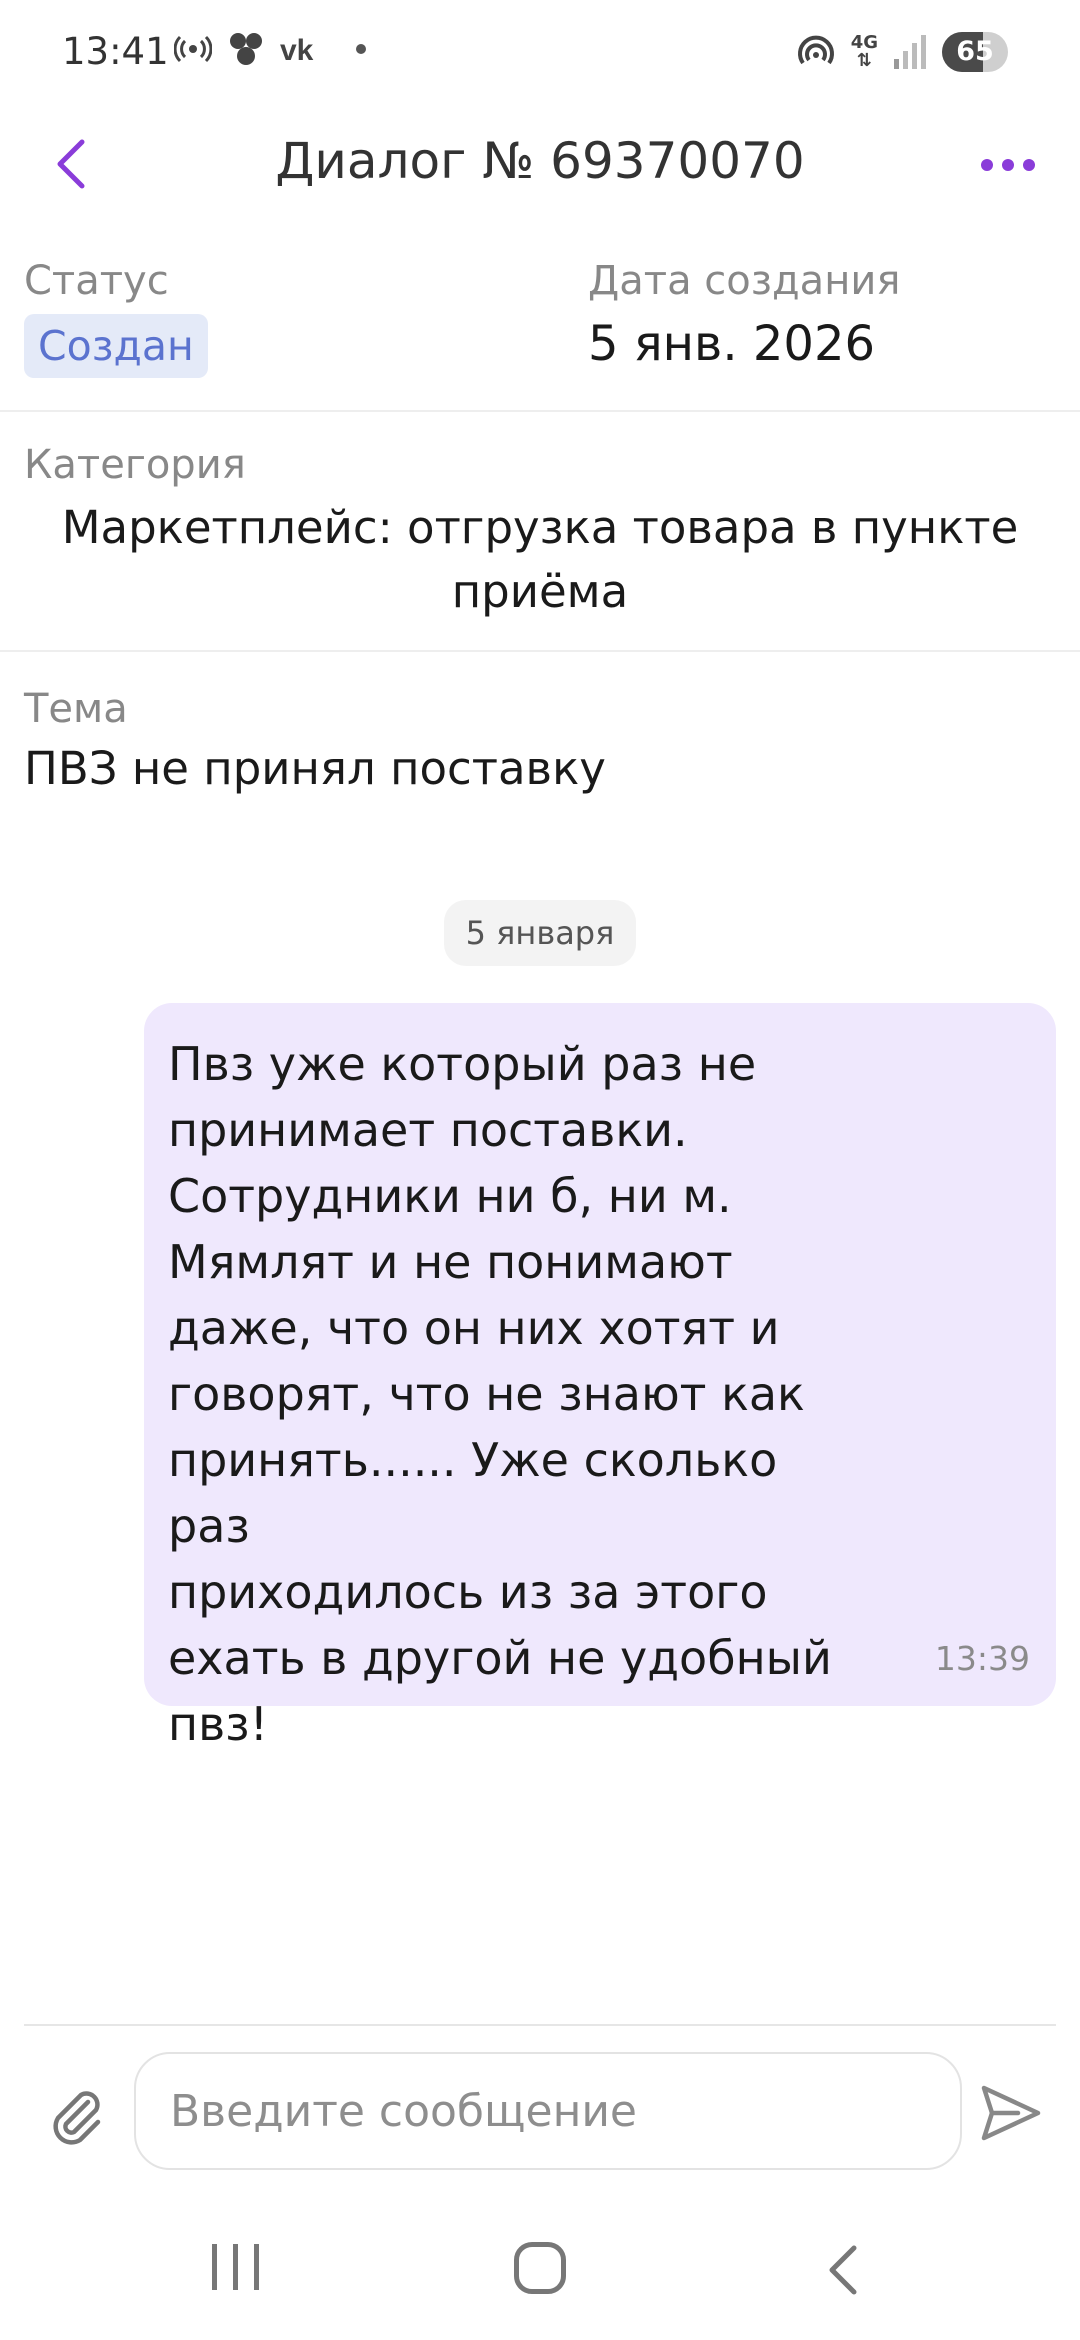 Image resolution: width=1080 pixels, height=2340 pixels. Describe the element at coordinates (864, 51) in the screenshot. I see `network-type: 4G ⇅` at that location.